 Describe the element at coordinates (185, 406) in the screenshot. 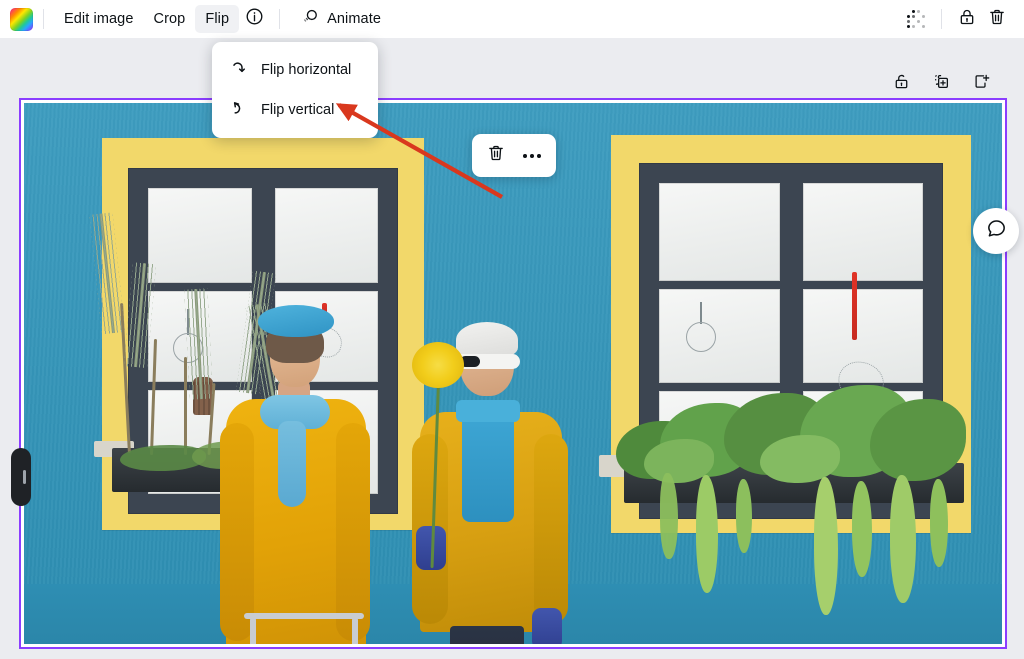

I see `plant-stalk` at that location.